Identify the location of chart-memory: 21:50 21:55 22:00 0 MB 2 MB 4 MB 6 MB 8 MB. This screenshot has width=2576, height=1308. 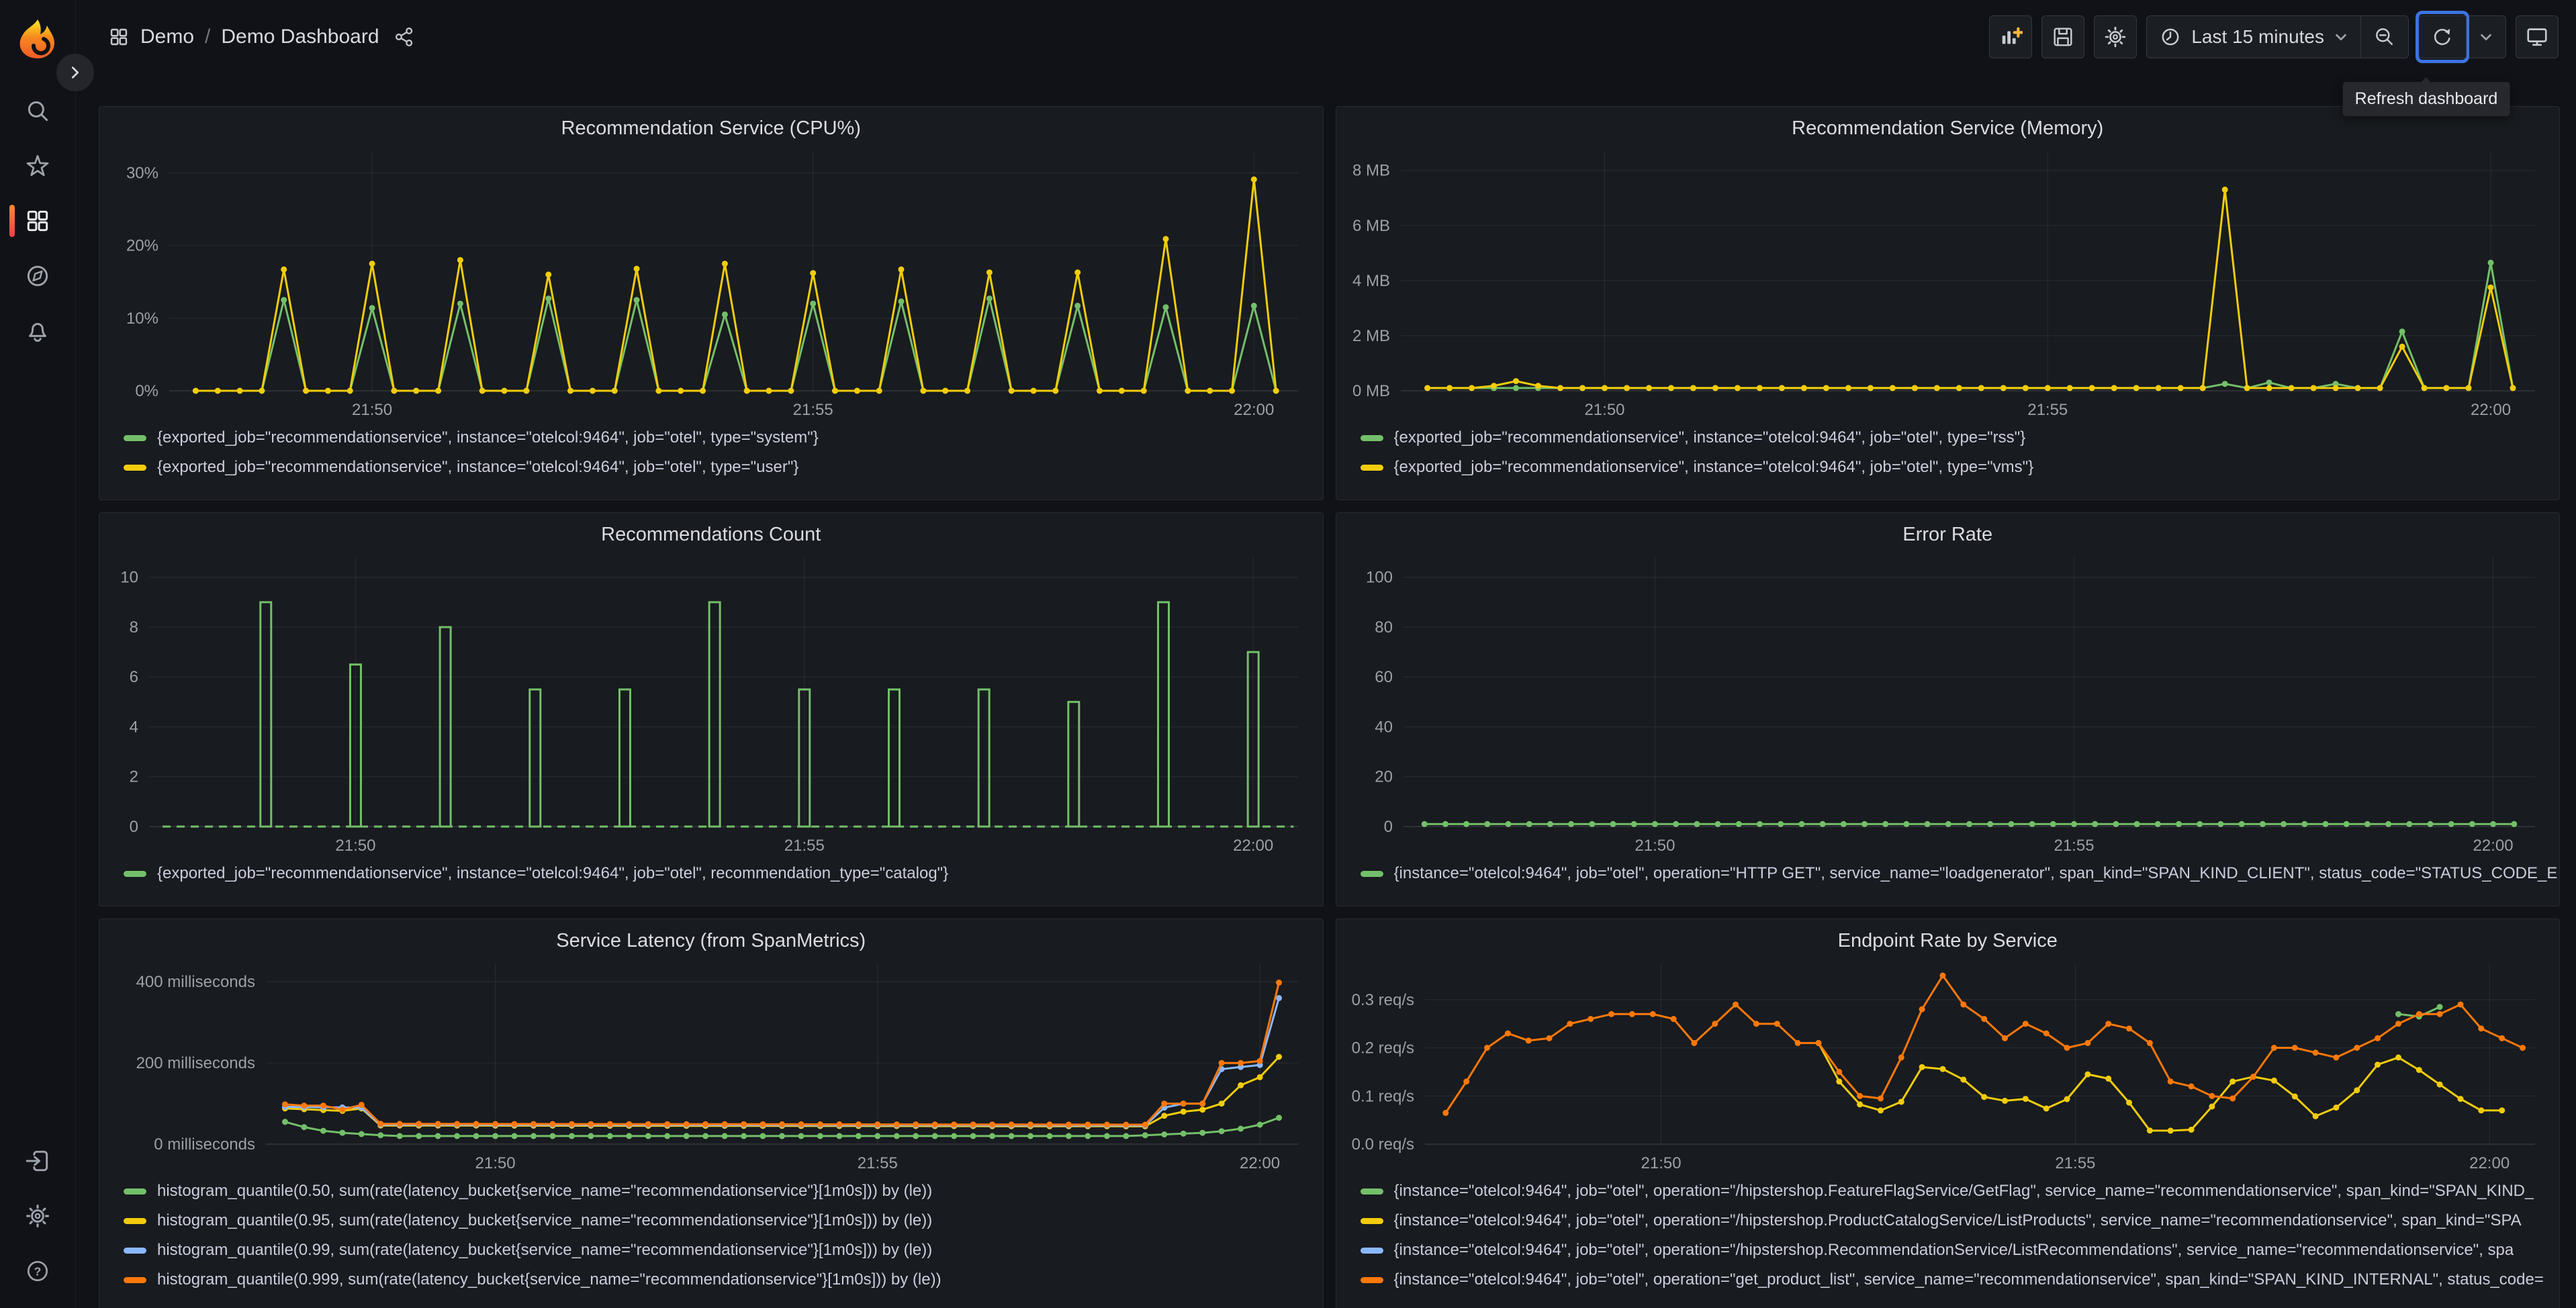
(1948, 286).